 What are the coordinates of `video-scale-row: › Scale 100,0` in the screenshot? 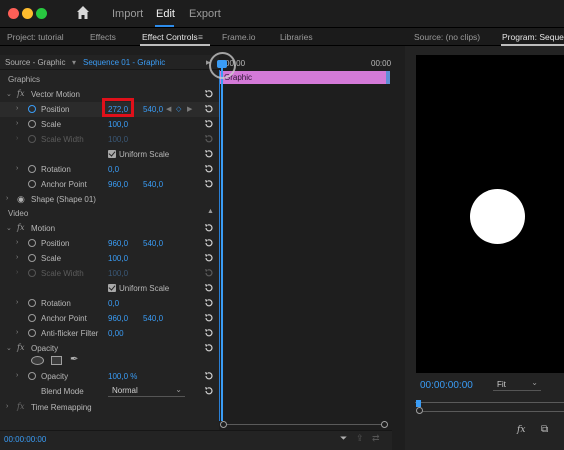 It's located at (109, 258).